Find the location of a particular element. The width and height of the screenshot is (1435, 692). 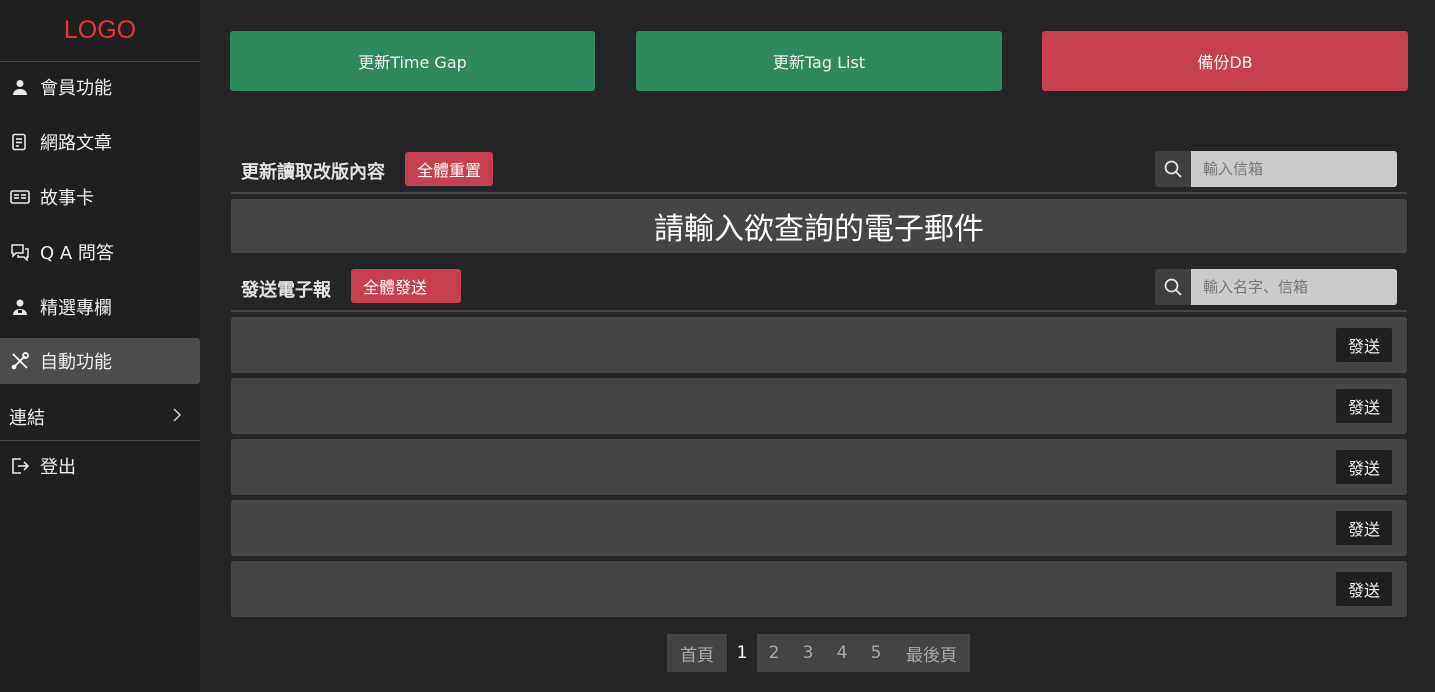

sidebar-item-qa: Q A 問答 is located at coordinates (100, 252).